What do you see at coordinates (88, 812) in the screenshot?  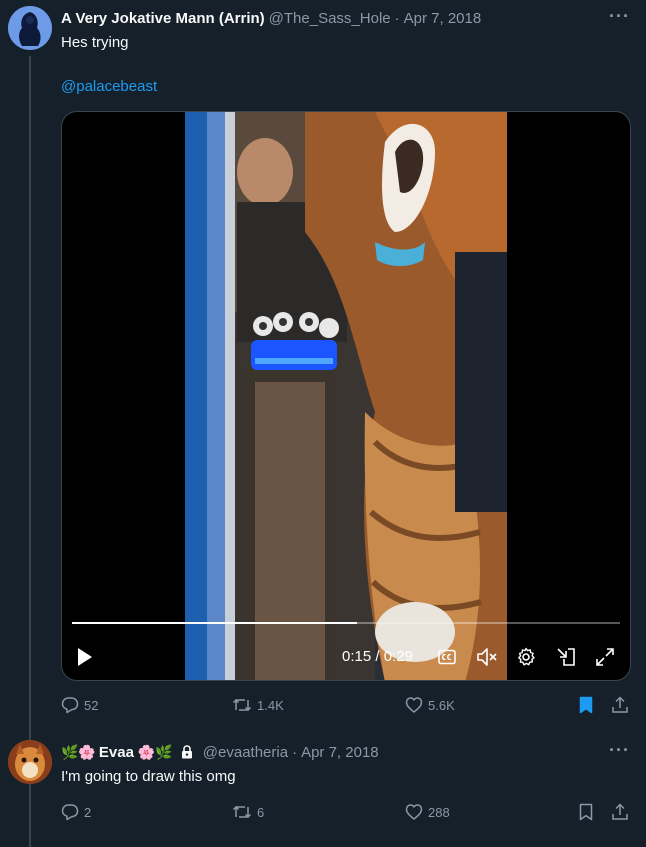 I see `reply-count: 2` at bounding box center [88, 812].